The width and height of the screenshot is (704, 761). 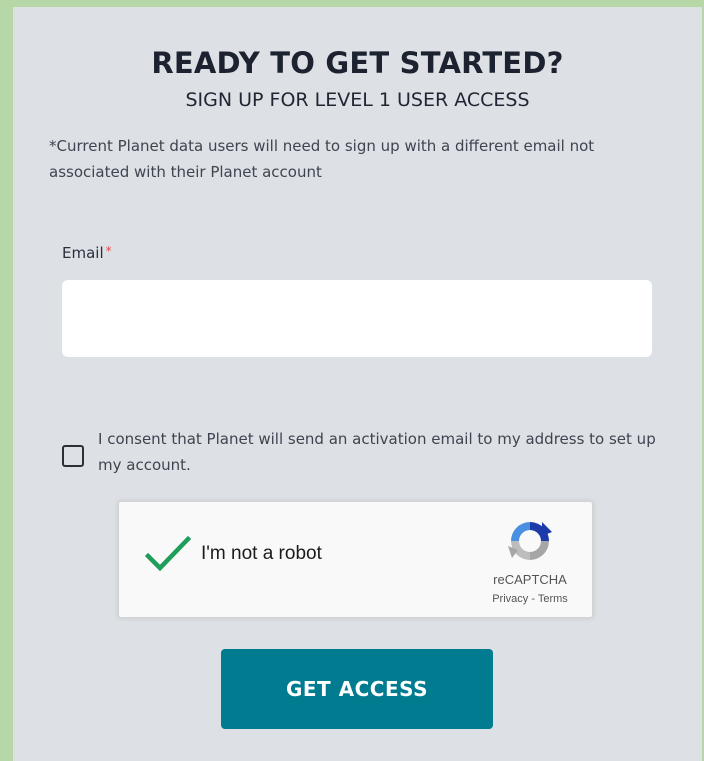 I want to click on recaptcha-links: Privacy - Terms, so click(x=530, y=599).